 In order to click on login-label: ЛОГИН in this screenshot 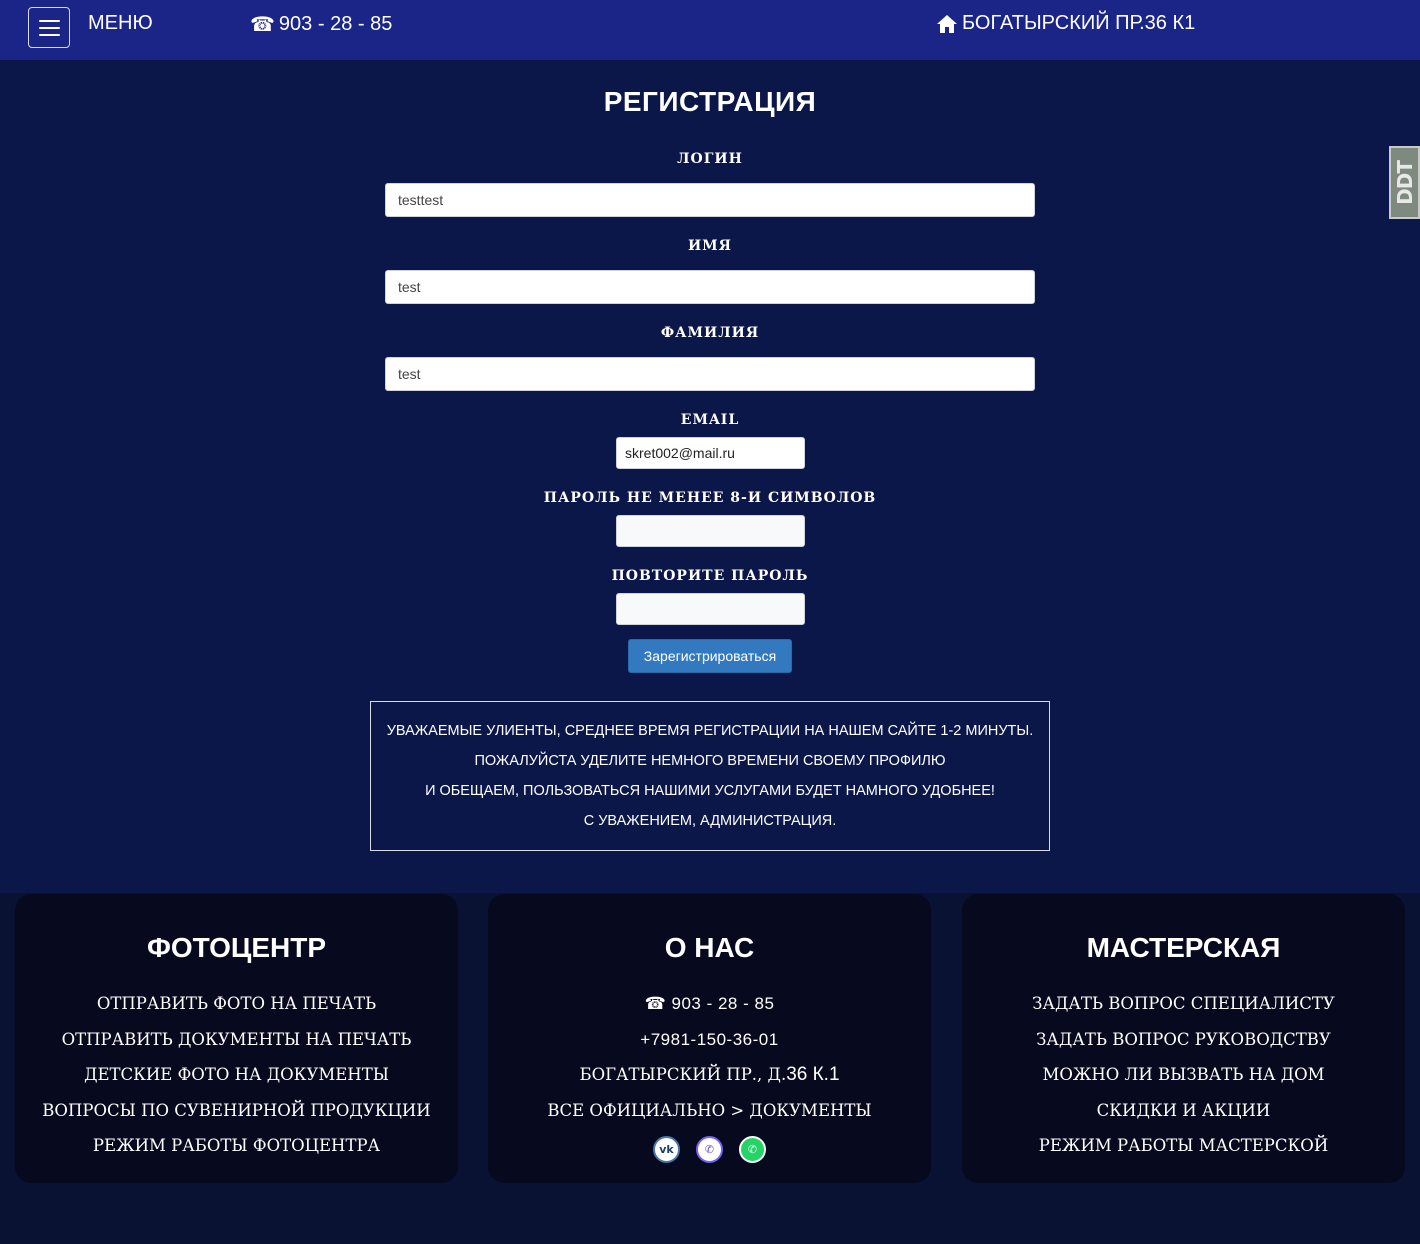, I will do `click(710, 159)`.